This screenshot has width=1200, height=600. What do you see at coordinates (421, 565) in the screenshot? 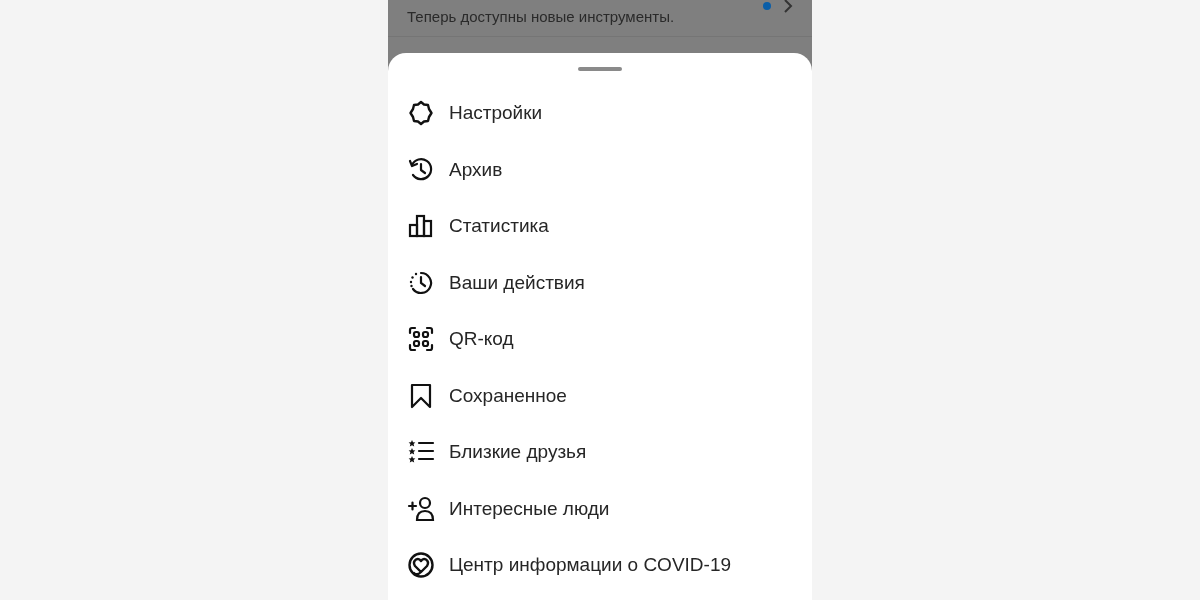
I see `heart-circle-icon` at bounding box center [421, 565].